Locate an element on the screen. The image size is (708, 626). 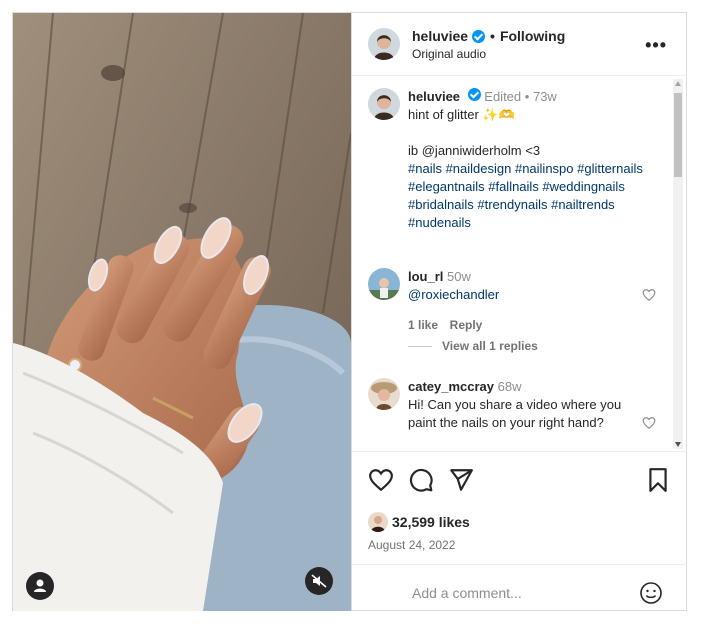
audio-link: Original audio is located at coordinates (449, 54).